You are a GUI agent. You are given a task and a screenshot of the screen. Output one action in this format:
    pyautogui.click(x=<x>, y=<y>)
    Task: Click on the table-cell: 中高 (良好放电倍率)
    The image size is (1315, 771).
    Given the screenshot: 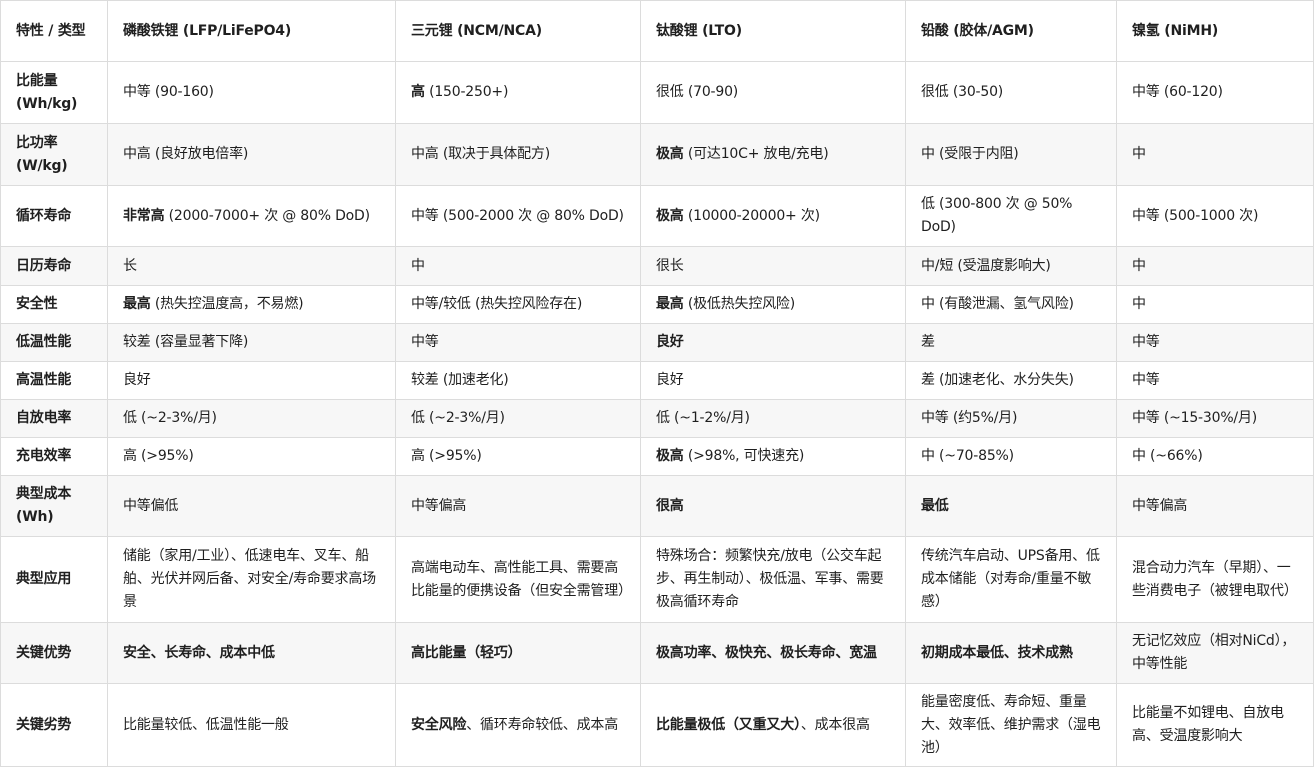 What is the action you would take?
    pyautogui.click(x=251, y=154)
    